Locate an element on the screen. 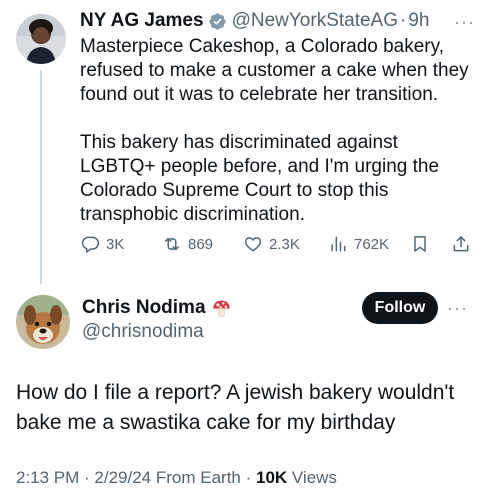  share-button is located at coordinates (461, 244).